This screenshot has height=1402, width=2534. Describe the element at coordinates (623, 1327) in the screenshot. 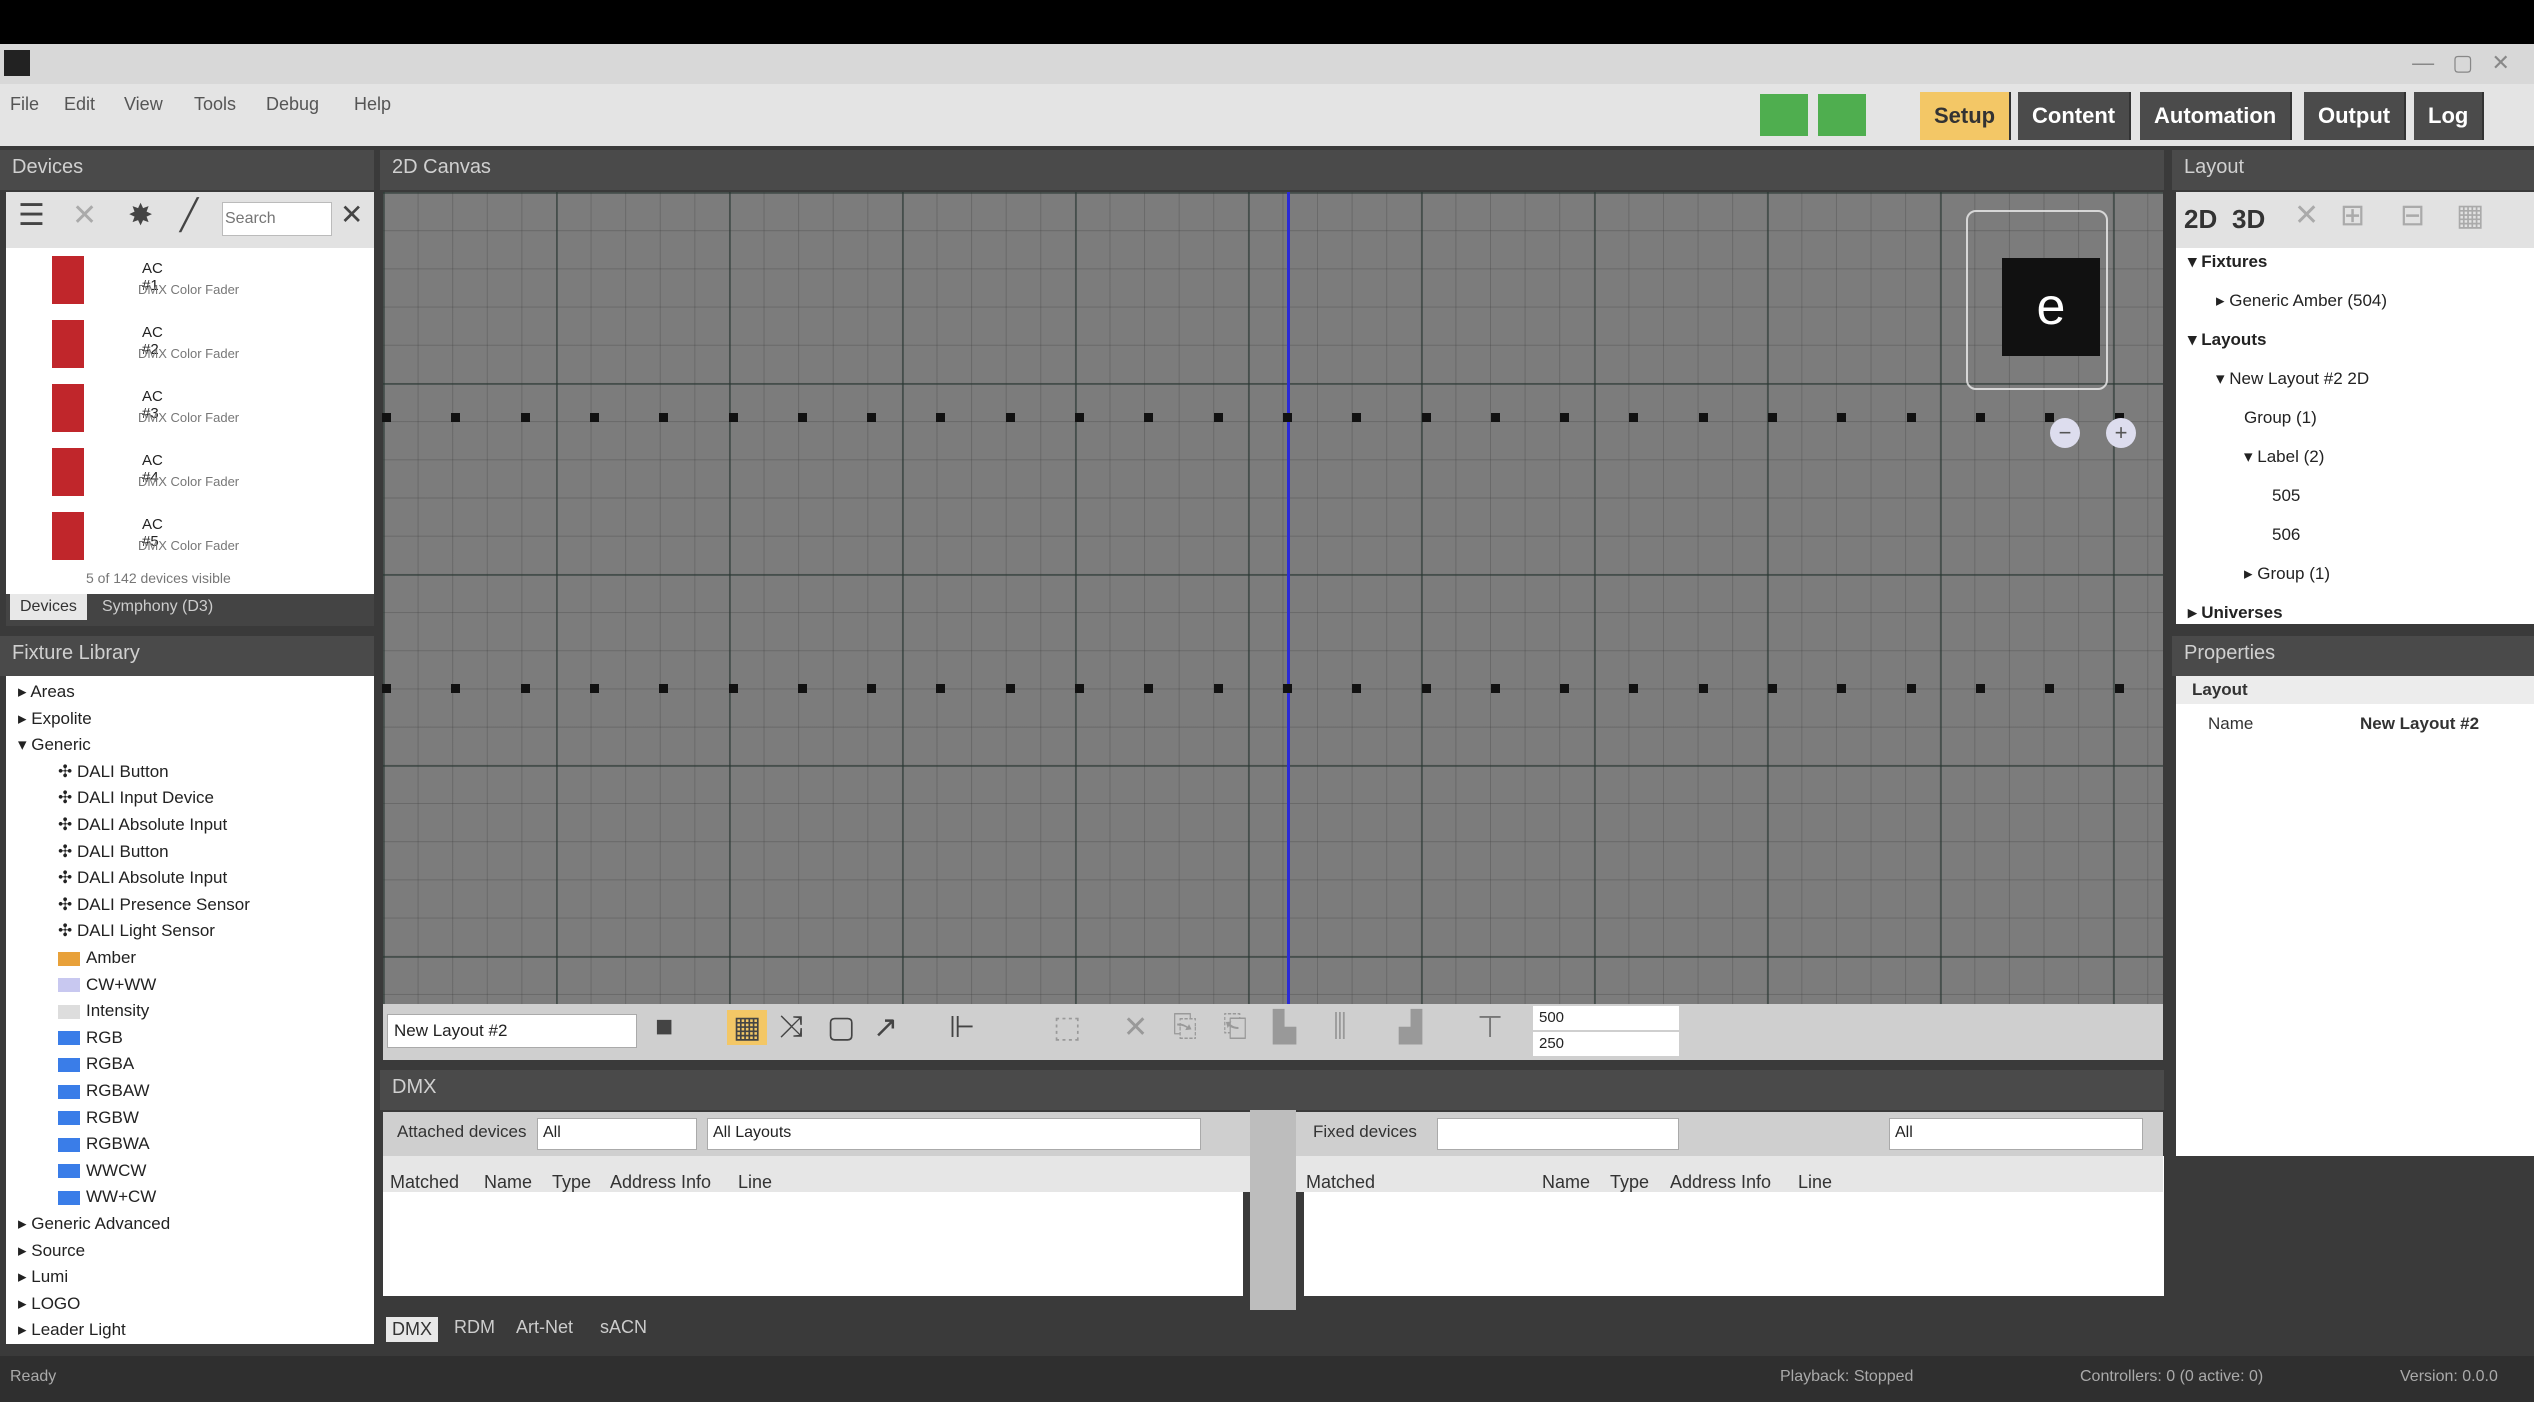

I see `tab-sacn: sACN` at that location.